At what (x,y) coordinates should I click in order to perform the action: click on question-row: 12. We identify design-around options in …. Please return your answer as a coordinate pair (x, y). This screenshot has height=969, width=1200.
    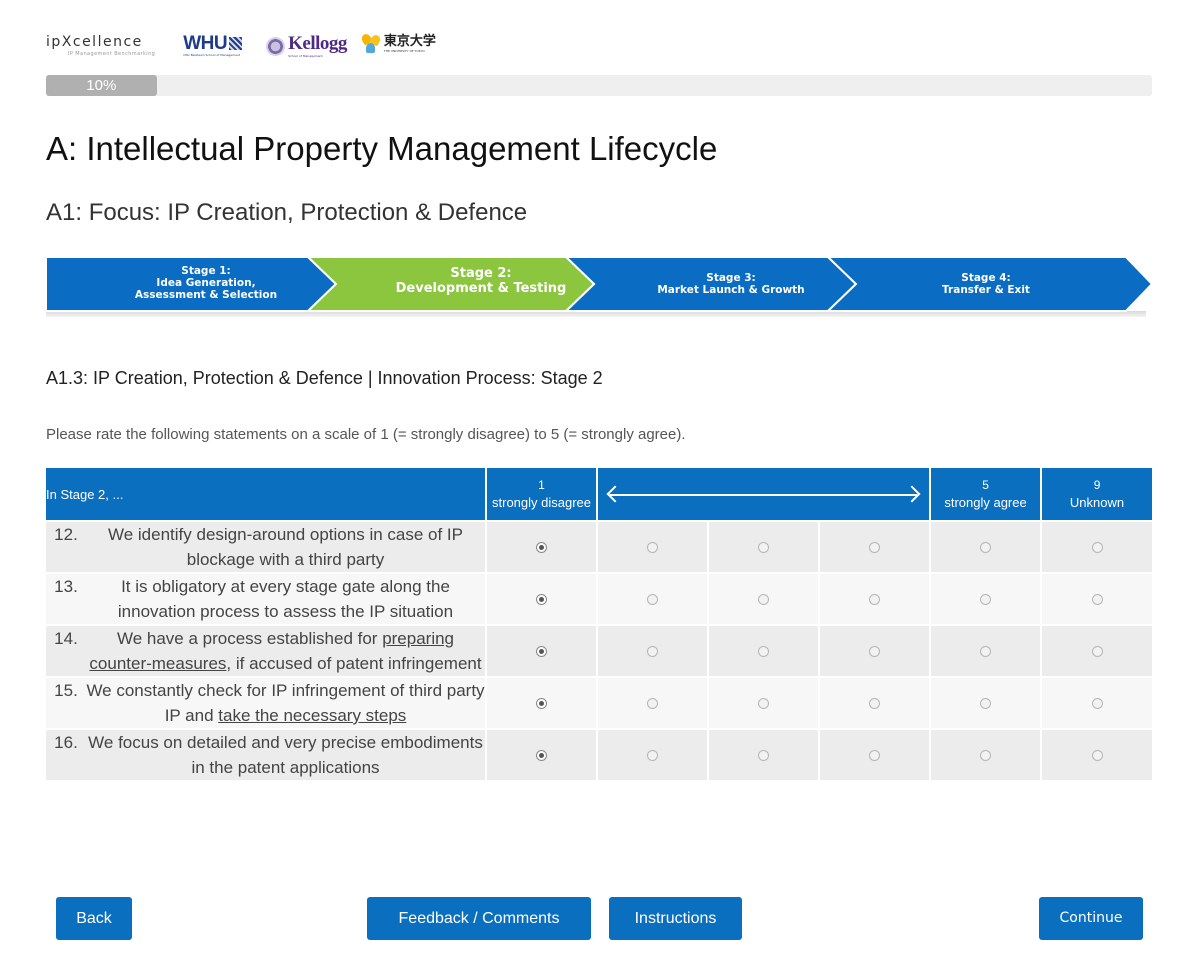
    Looking at the image, I should click on (599, 546).